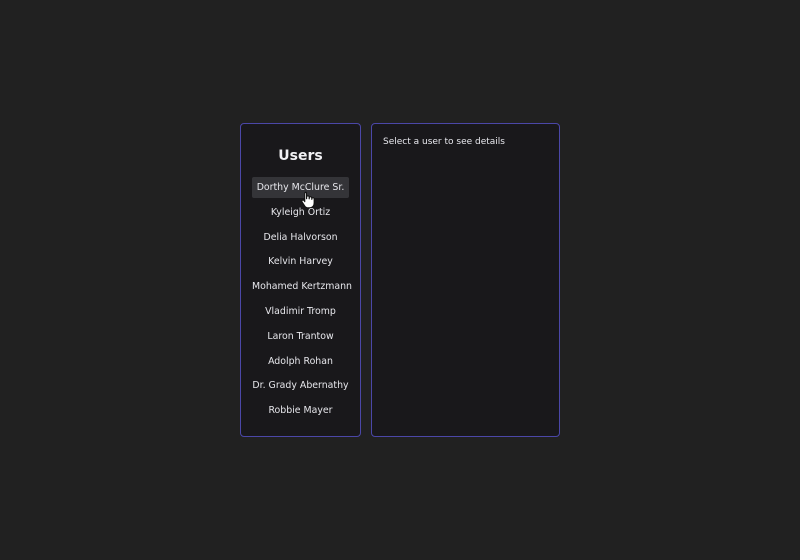 The image size is (800, 560). Describe the element at coordinates (302, 286) in the screenshot. I see `user-item-mohamed-kertzmann: Mohamed Kertzmann` at that location.